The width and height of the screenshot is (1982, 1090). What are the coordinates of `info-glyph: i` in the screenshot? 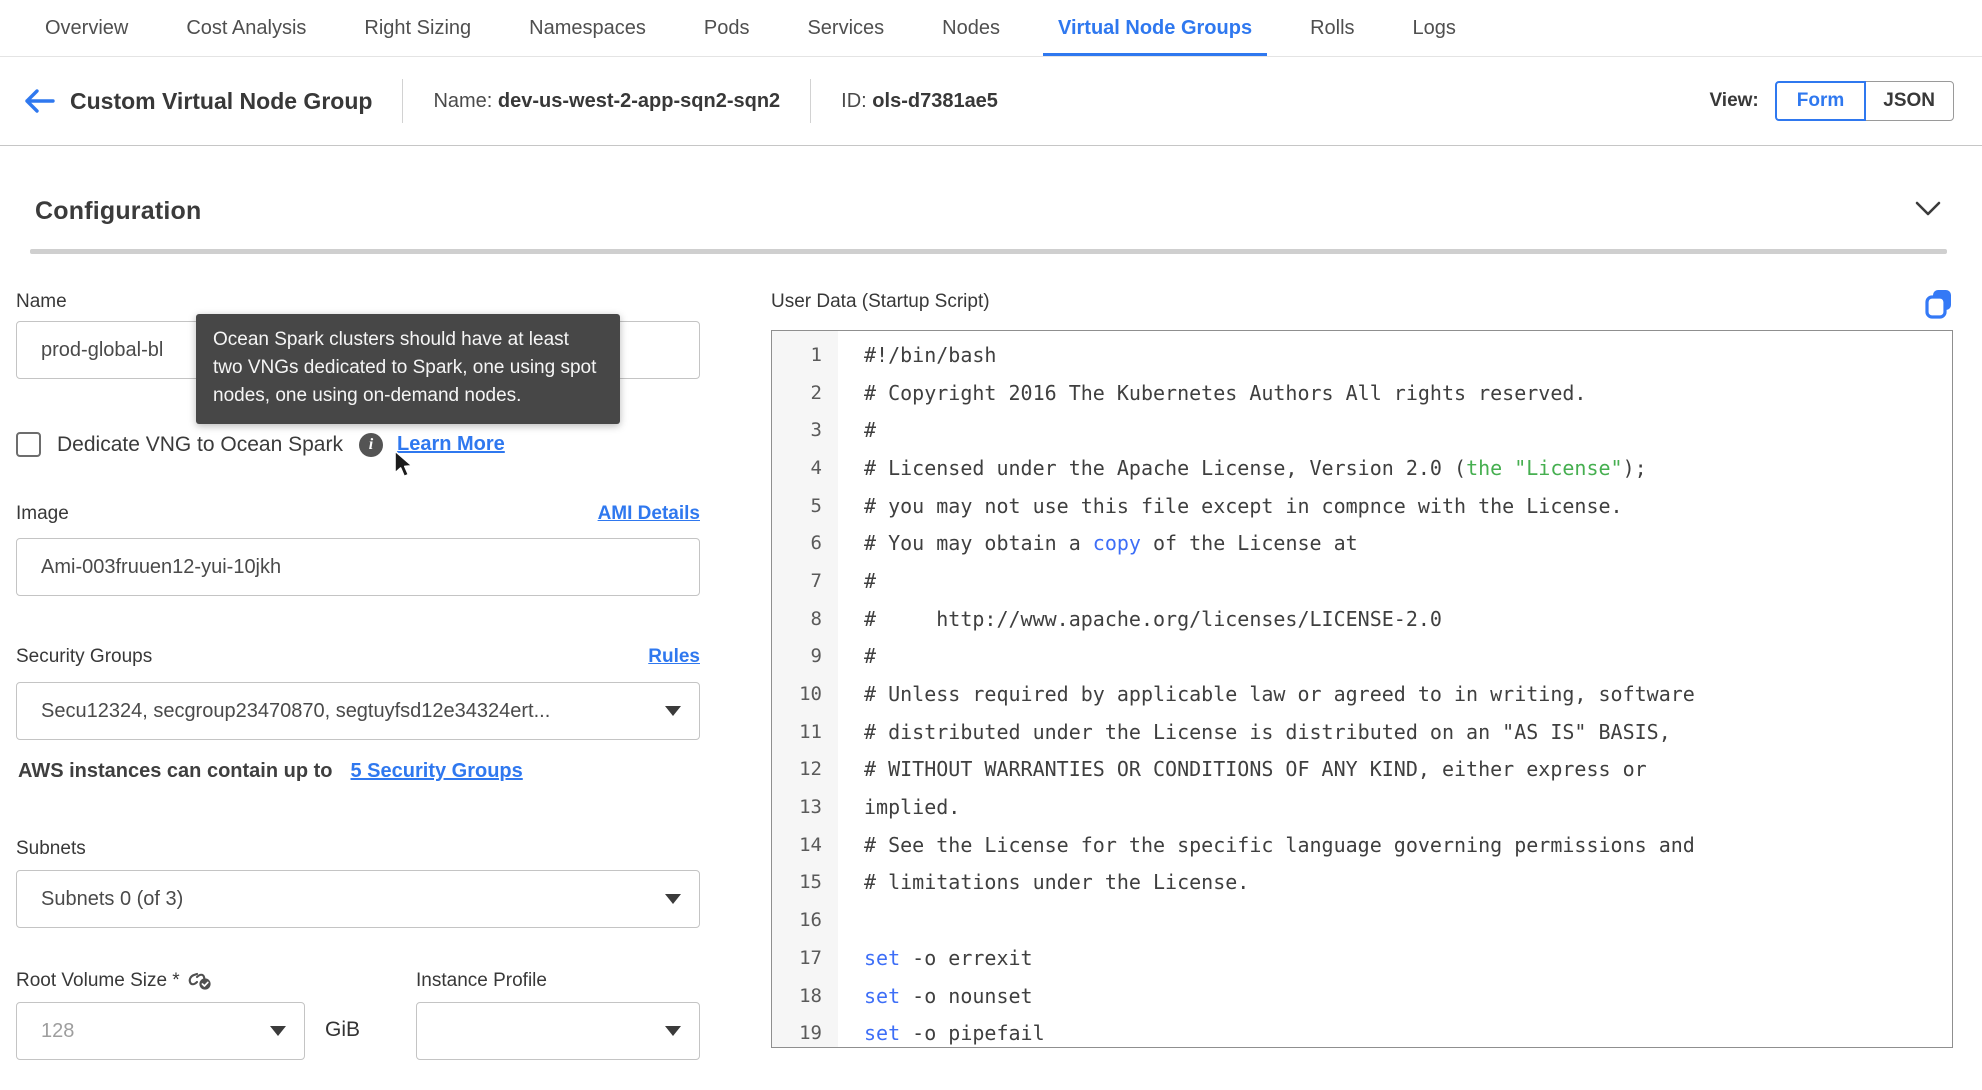 It's located at (371, 444).